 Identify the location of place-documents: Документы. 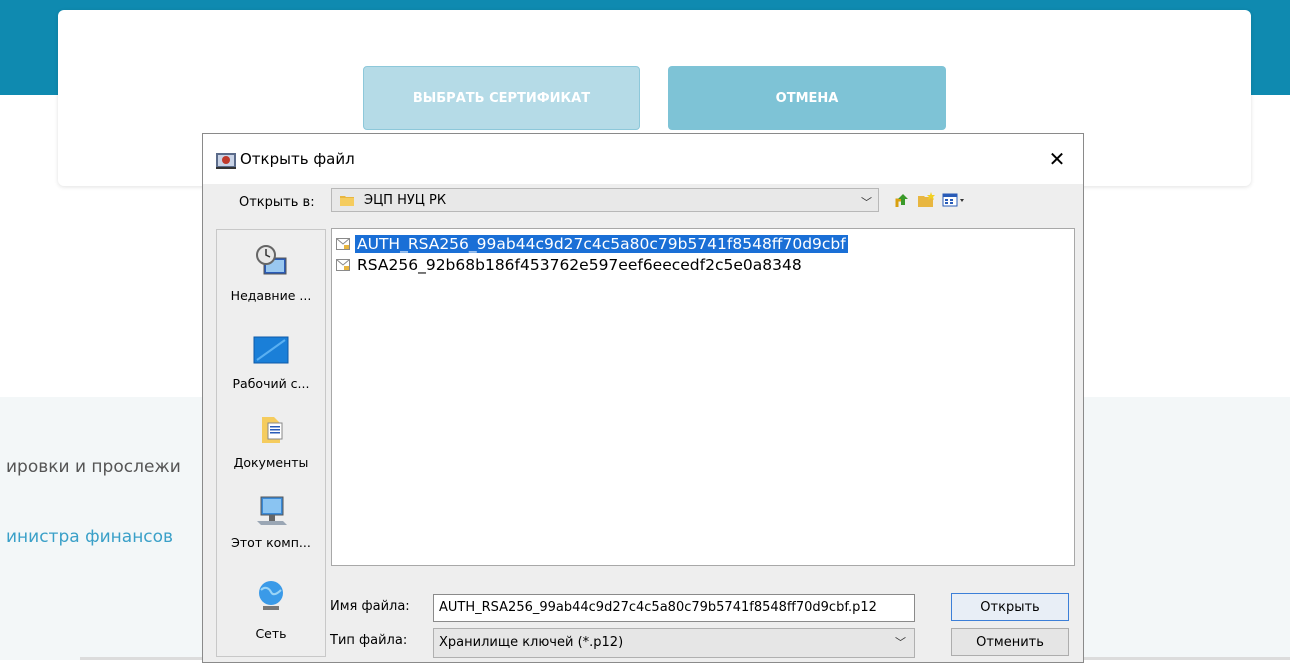
(271, 455).